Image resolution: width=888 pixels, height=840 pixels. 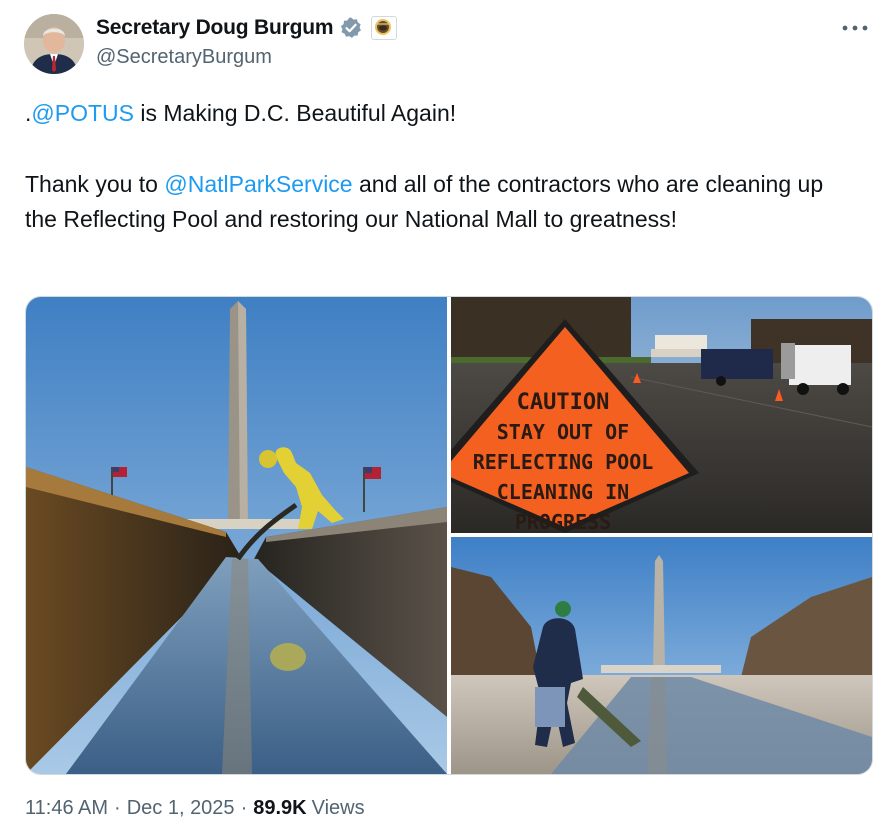 I want to click on sign-line-2: STAY OUT OF, so click(x=563, y=432).